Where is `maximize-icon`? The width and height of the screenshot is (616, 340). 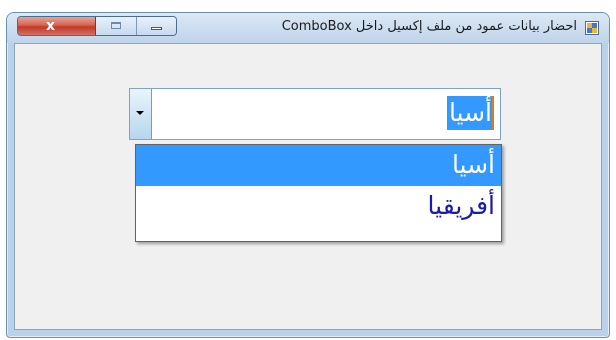 maximize-icon is located at coordinates (116, 25).